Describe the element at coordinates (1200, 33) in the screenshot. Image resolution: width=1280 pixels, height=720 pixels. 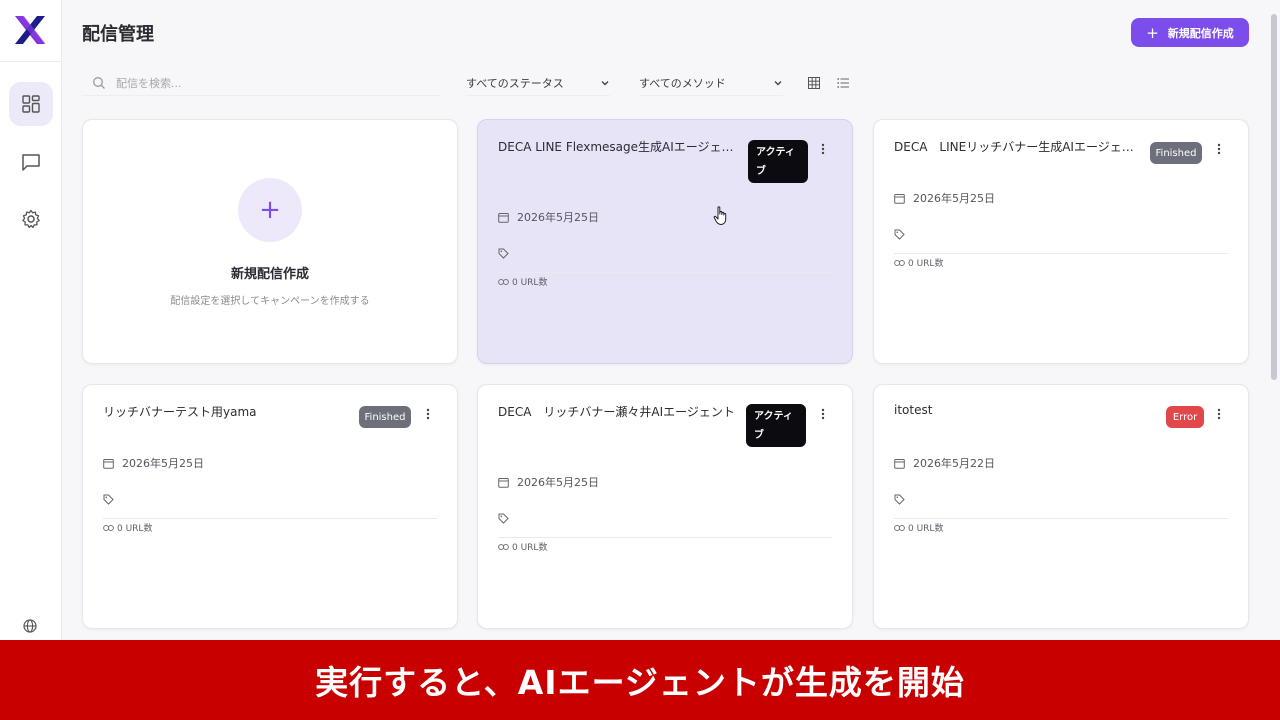
I see `new-delivery-button-label: 新規配信作成` at that location.